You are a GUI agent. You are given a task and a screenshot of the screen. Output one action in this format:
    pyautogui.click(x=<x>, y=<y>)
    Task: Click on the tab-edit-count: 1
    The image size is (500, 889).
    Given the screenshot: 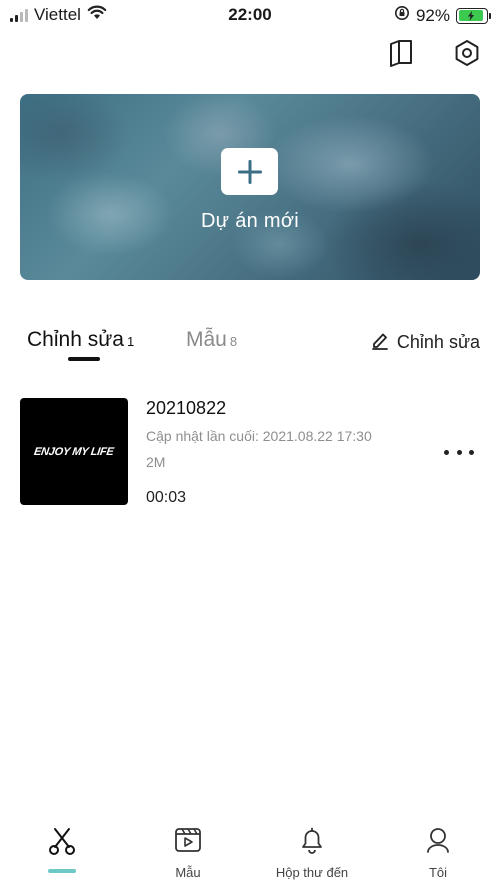 What is the action you would take?
    pyautogui.click(x=130, y=341)
    